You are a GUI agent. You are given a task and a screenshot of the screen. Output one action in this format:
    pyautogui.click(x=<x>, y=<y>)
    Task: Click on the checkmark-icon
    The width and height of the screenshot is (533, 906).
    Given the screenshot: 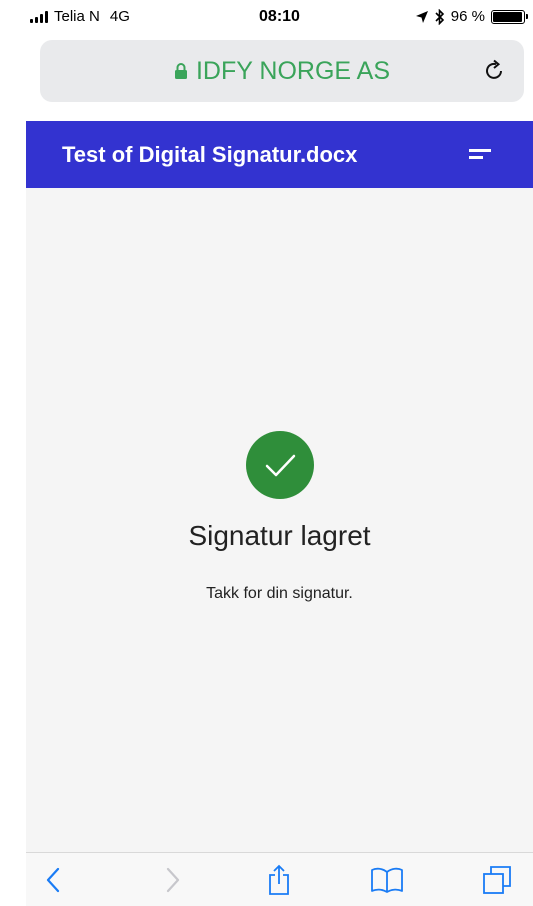 What is the action you would take?
    pyautogui.click(x=280, y=465)
    